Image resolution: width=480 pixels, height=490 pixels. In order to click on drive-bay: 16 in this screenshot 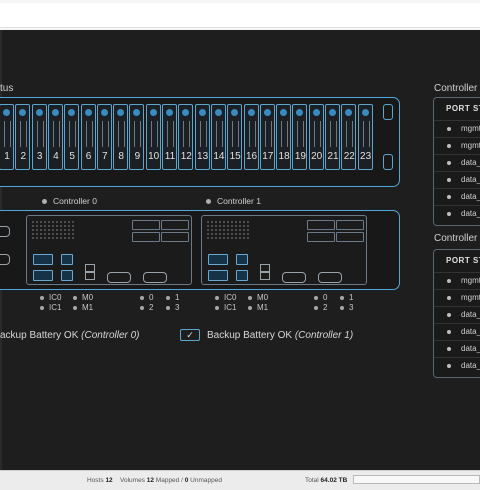, I will do `click(251, 137)`.